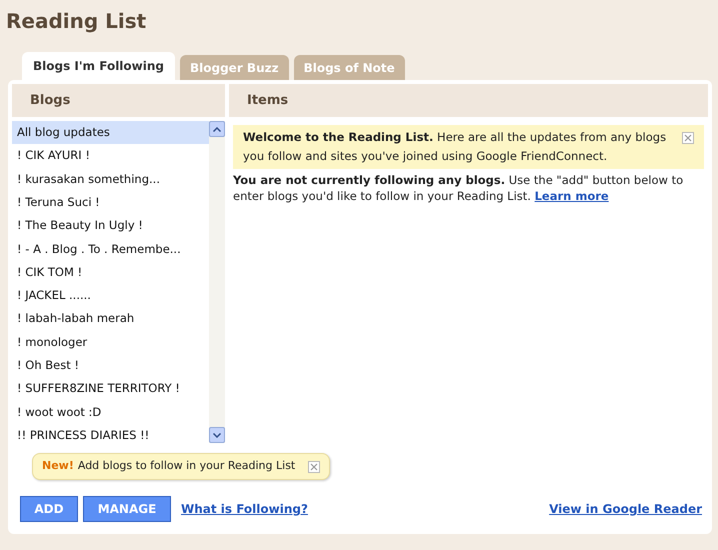 The image size is (718, 550). I want to click on blog-list-item: ! Oh Best !, so click(110, 366).